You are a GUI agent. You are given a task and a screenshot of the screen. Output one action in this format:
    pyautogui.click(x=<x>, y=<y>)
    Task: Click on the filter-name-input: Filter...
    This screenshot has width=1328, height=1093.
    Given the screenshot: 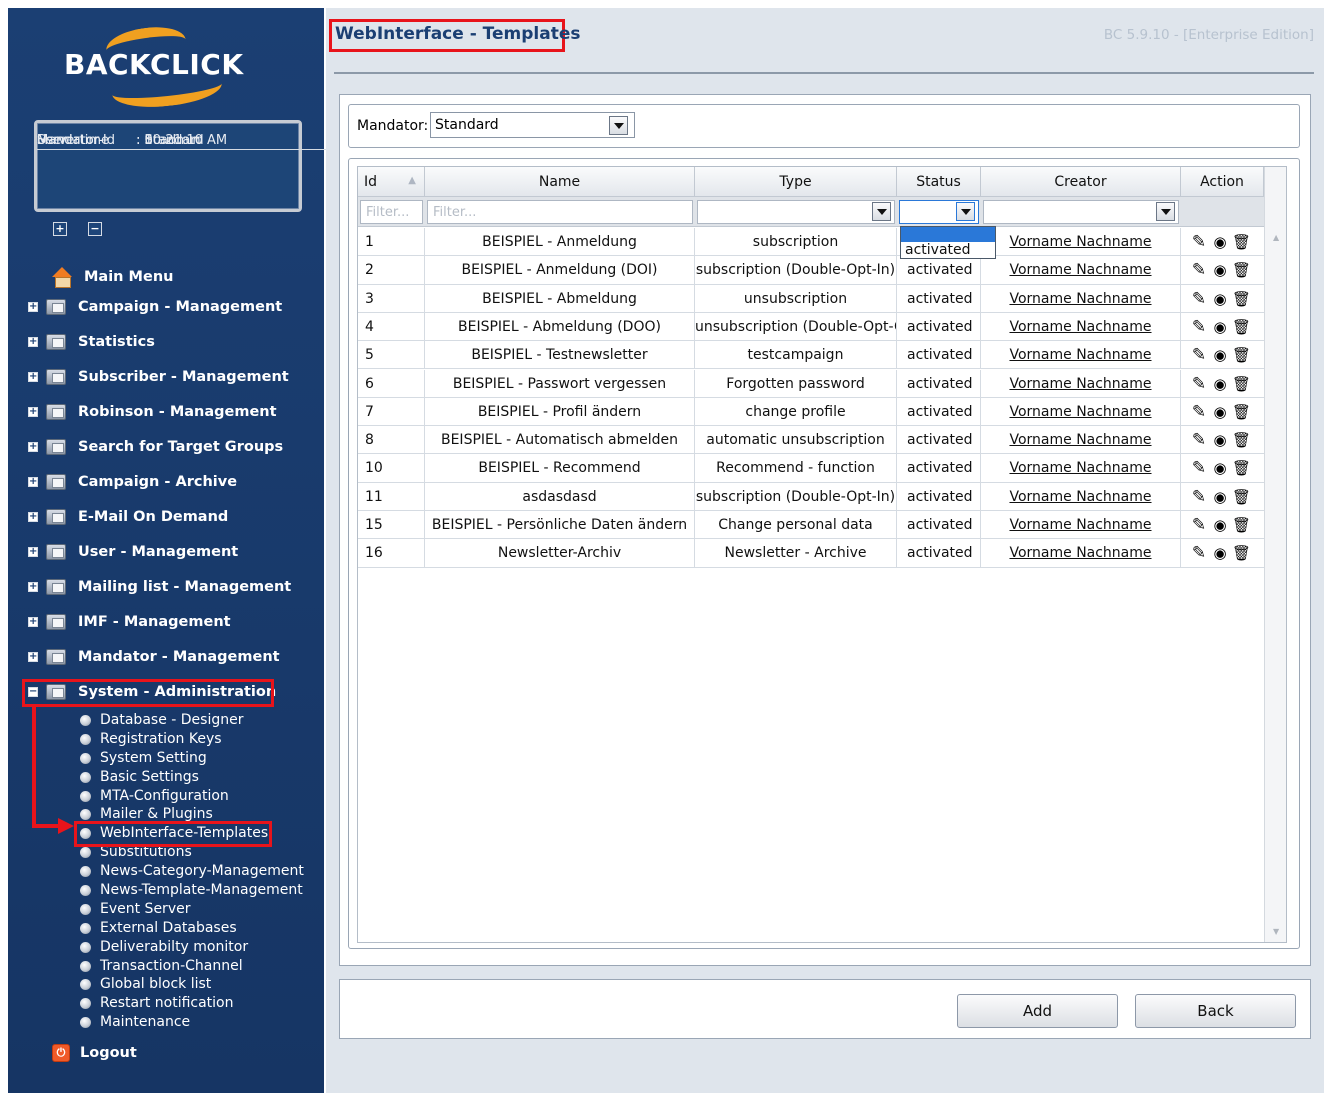 What is the action you would take?
    pyautogui.click(x=560, y=212)
    